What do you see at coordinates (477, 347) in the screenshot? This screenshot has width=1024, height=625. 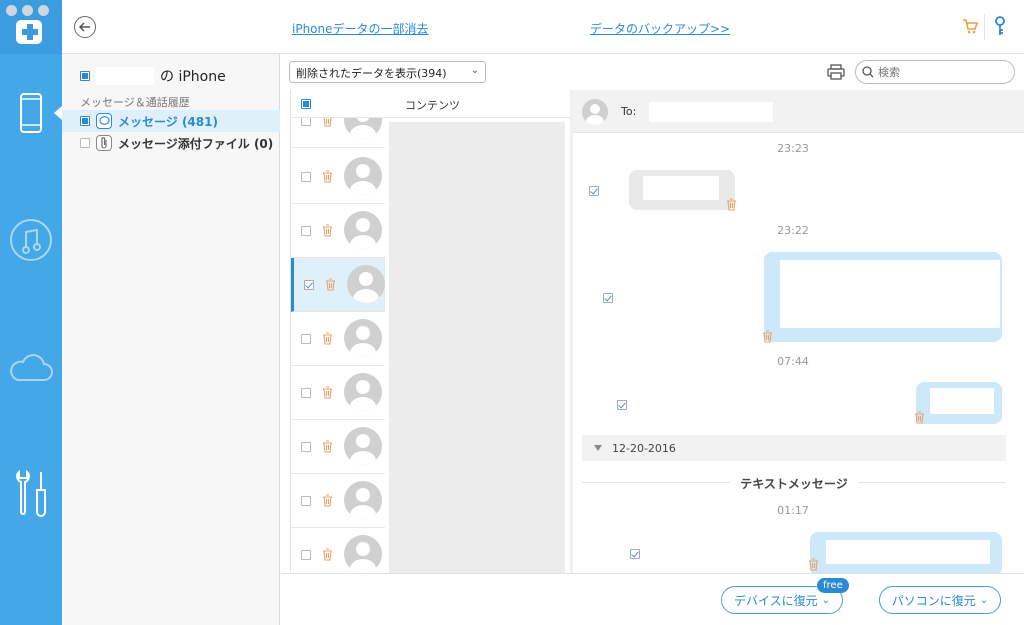 I see `preview-placeholder` at bounding box center [477, 347].